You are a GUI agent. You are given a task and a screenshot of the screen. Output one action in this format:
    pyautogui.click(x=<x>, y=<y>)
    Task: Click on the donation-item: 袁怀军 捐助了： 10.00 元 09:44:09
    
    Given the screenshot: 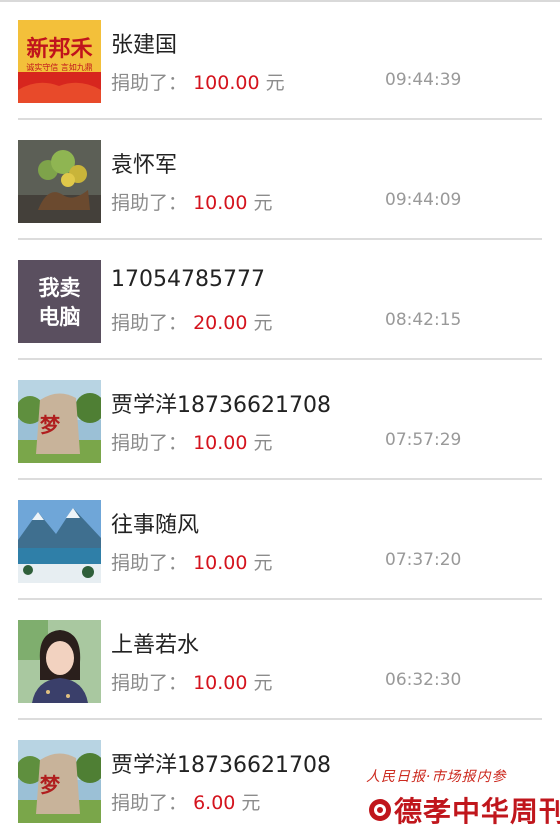 What is the action you would take?
    pyautogui.click(x=280, y=180)
    